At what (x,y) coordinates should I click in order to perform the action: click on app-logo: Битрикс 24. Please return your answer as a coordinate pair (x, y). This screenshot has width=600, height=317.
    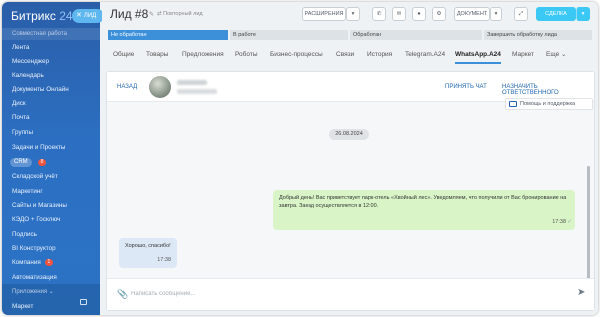
    Looking at the image, I should click on (42, 16).